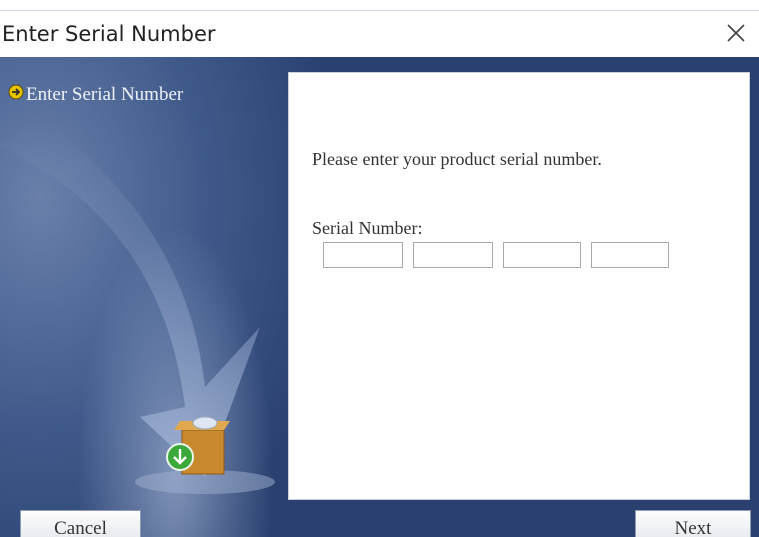 The height and width of the screenshot is (537, 759). Describe the element at coordinates (105, 94) in the screenshot. I see `sidebar-step-label: Enter Serial Number` at that location.